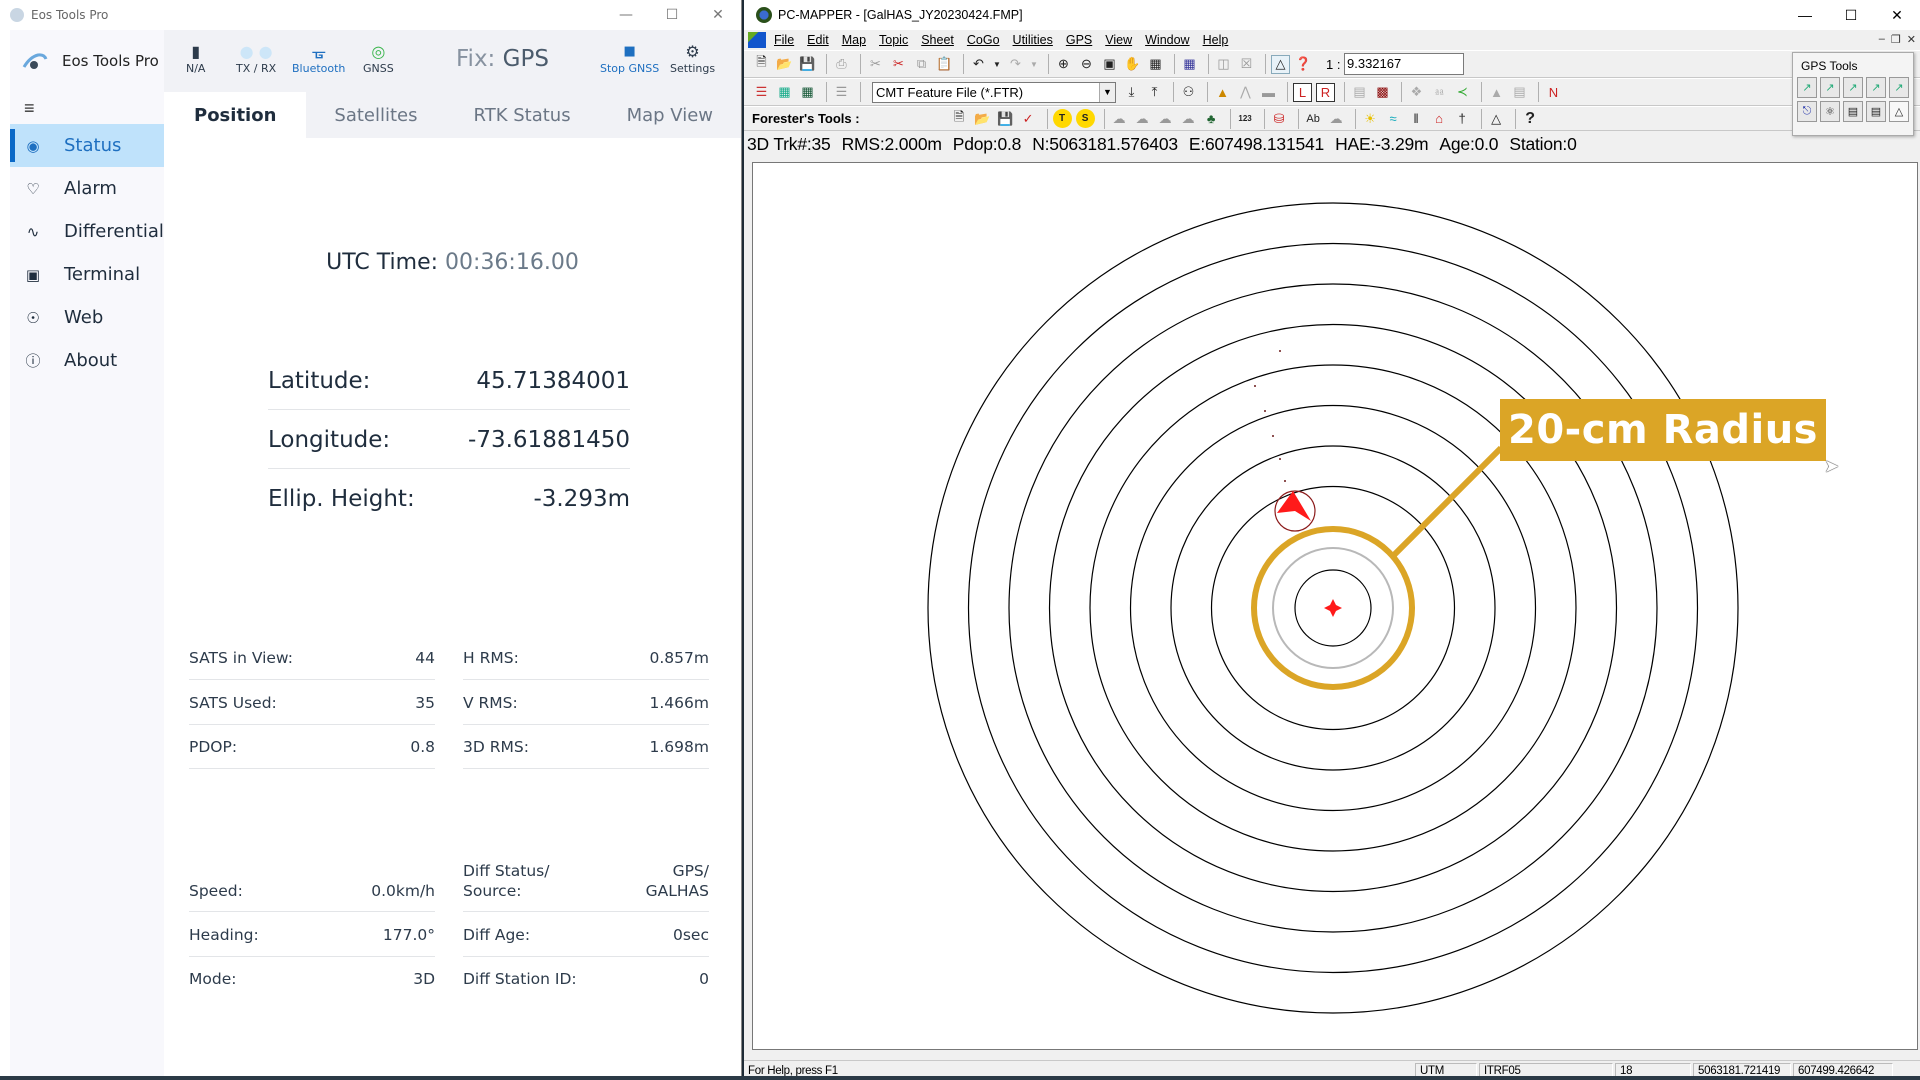  I want to click on form-icon: ▤, so click(1519, 92).